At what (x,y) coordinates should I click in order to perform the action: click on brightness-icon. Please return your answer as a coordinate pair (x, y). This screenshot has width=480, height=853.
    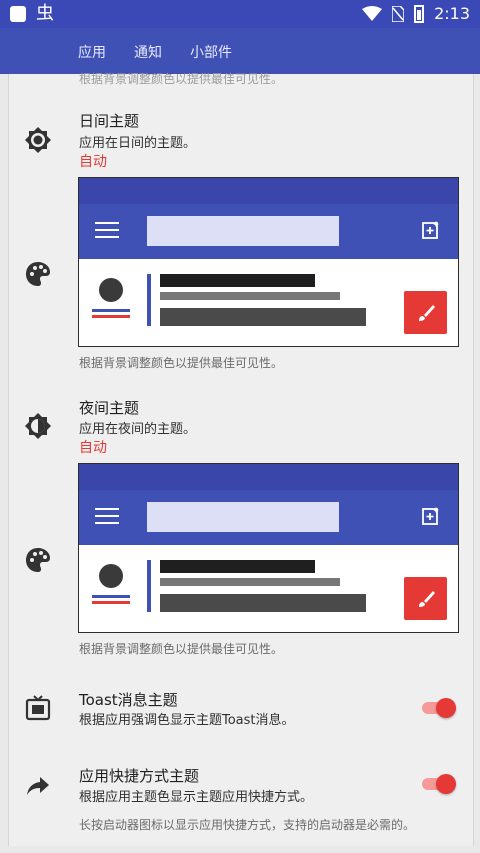
    Looking at the image, I should click on (38, 140).